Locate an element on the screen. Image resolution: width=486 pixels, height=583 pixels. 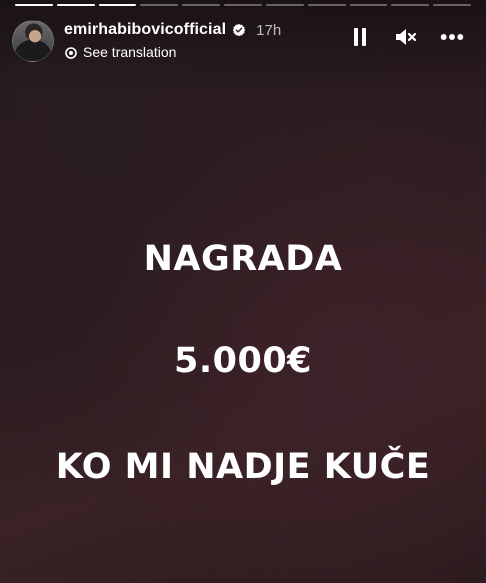
story-text-line: NAGRADA is located at coordinates (243, 259).